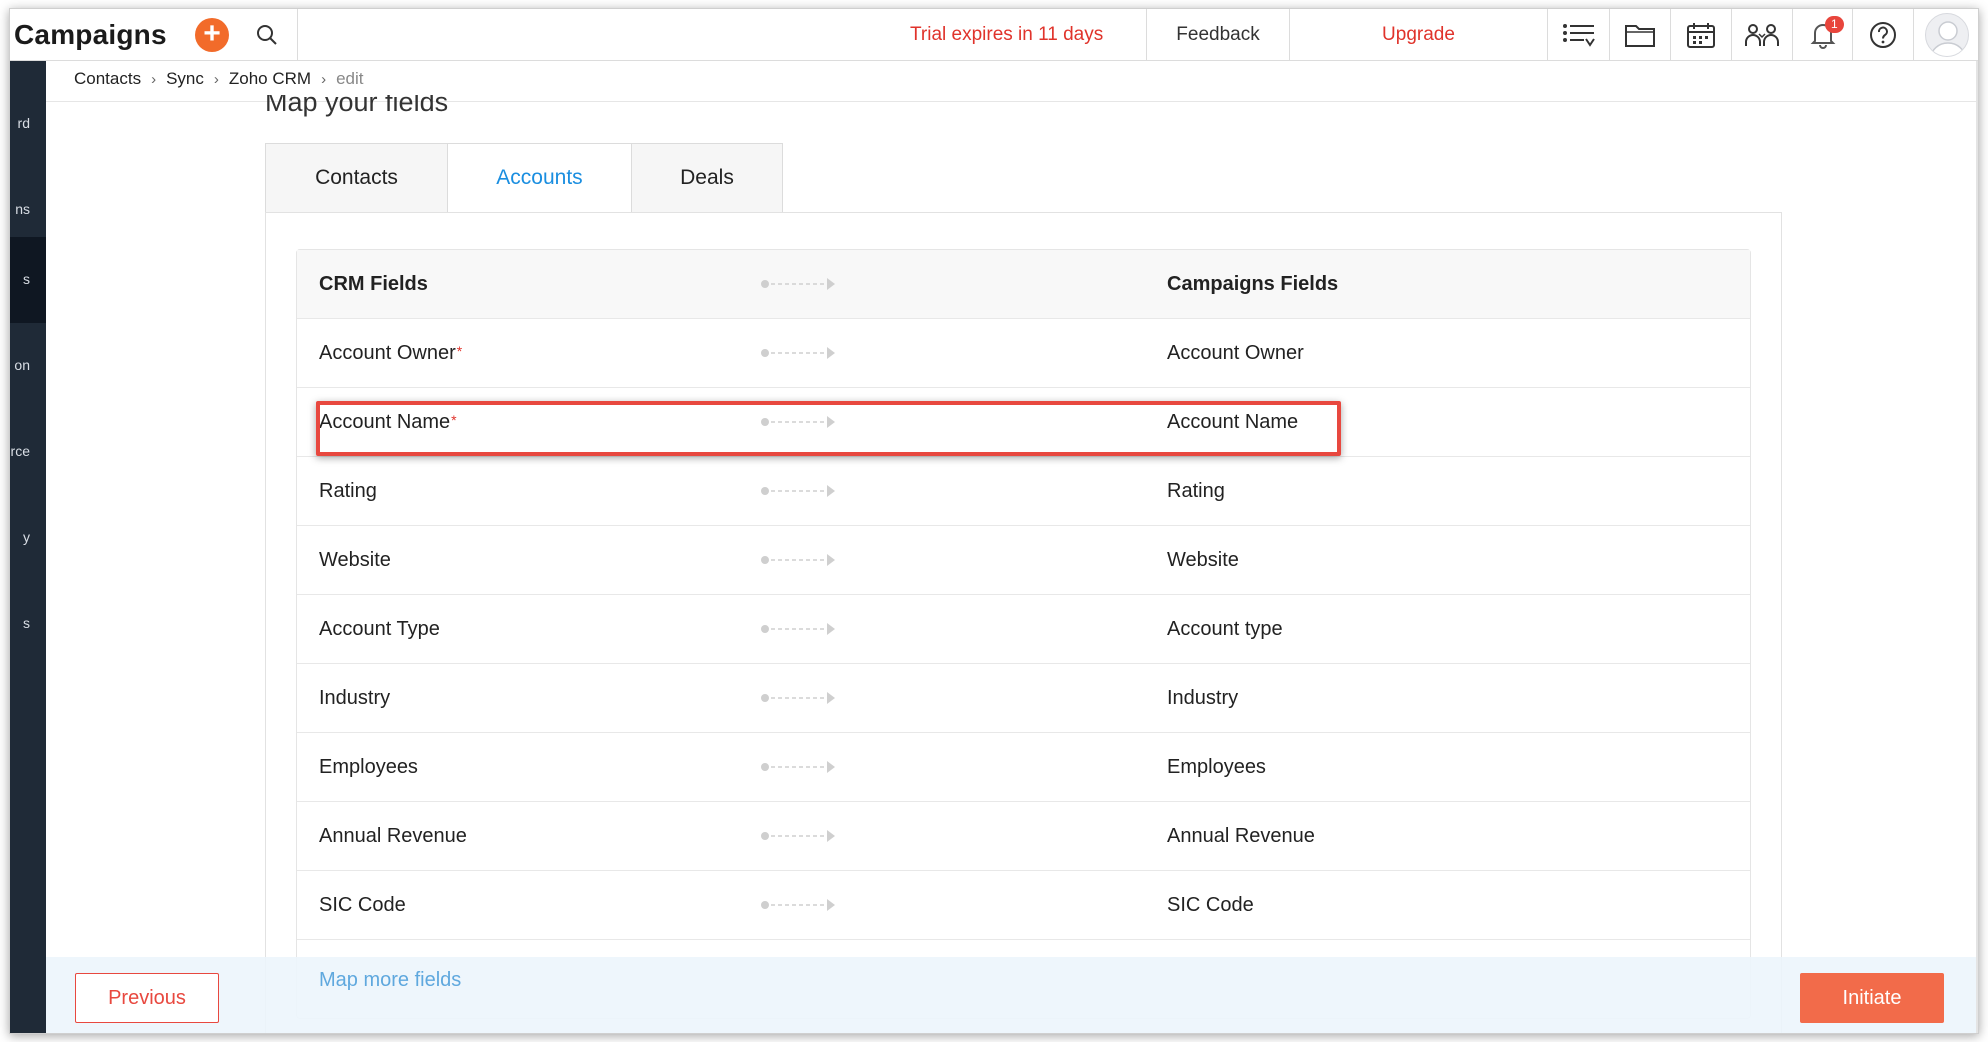 Image resolution: width=1988 pixels, height=1042 pixels. Describe the element at coordinates (1023, 284) in the screenshot. I see `table-header: CRM Fields Campaigns Fields` at that location.